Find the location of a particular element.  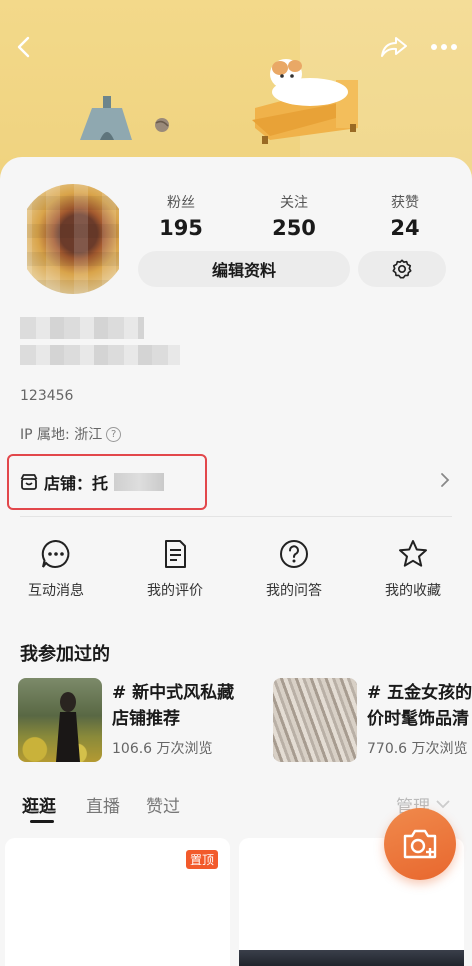

gear-icon is located at coordinates (402, 269).